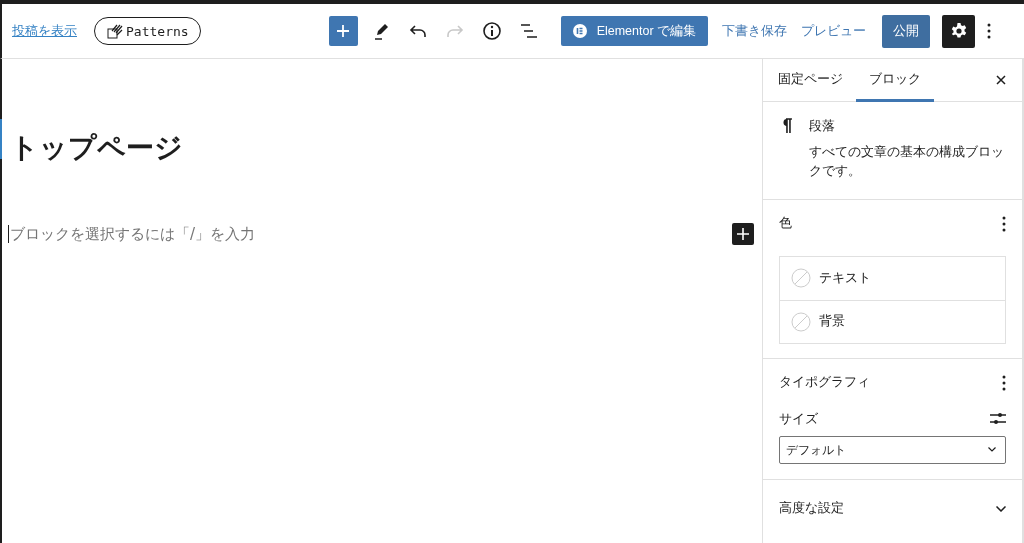 The height and width of the screenshot is (543, 1024). What do you see at coordinates (798, 419) in the screenshot?
I see `field-label: サイズ` at bounding box center [798, 419].